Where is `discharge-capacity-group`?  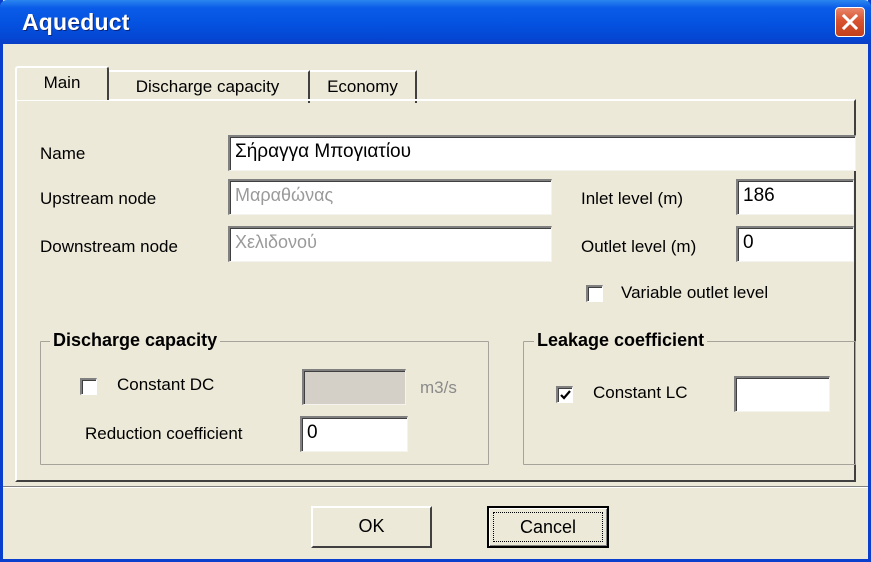
discharge-capacity-group is located at coordinates (264, 403).